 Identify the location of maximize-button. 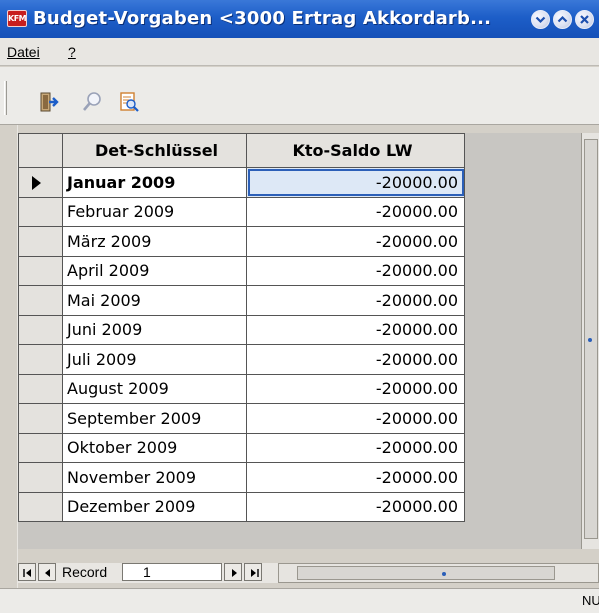
(562, 19).